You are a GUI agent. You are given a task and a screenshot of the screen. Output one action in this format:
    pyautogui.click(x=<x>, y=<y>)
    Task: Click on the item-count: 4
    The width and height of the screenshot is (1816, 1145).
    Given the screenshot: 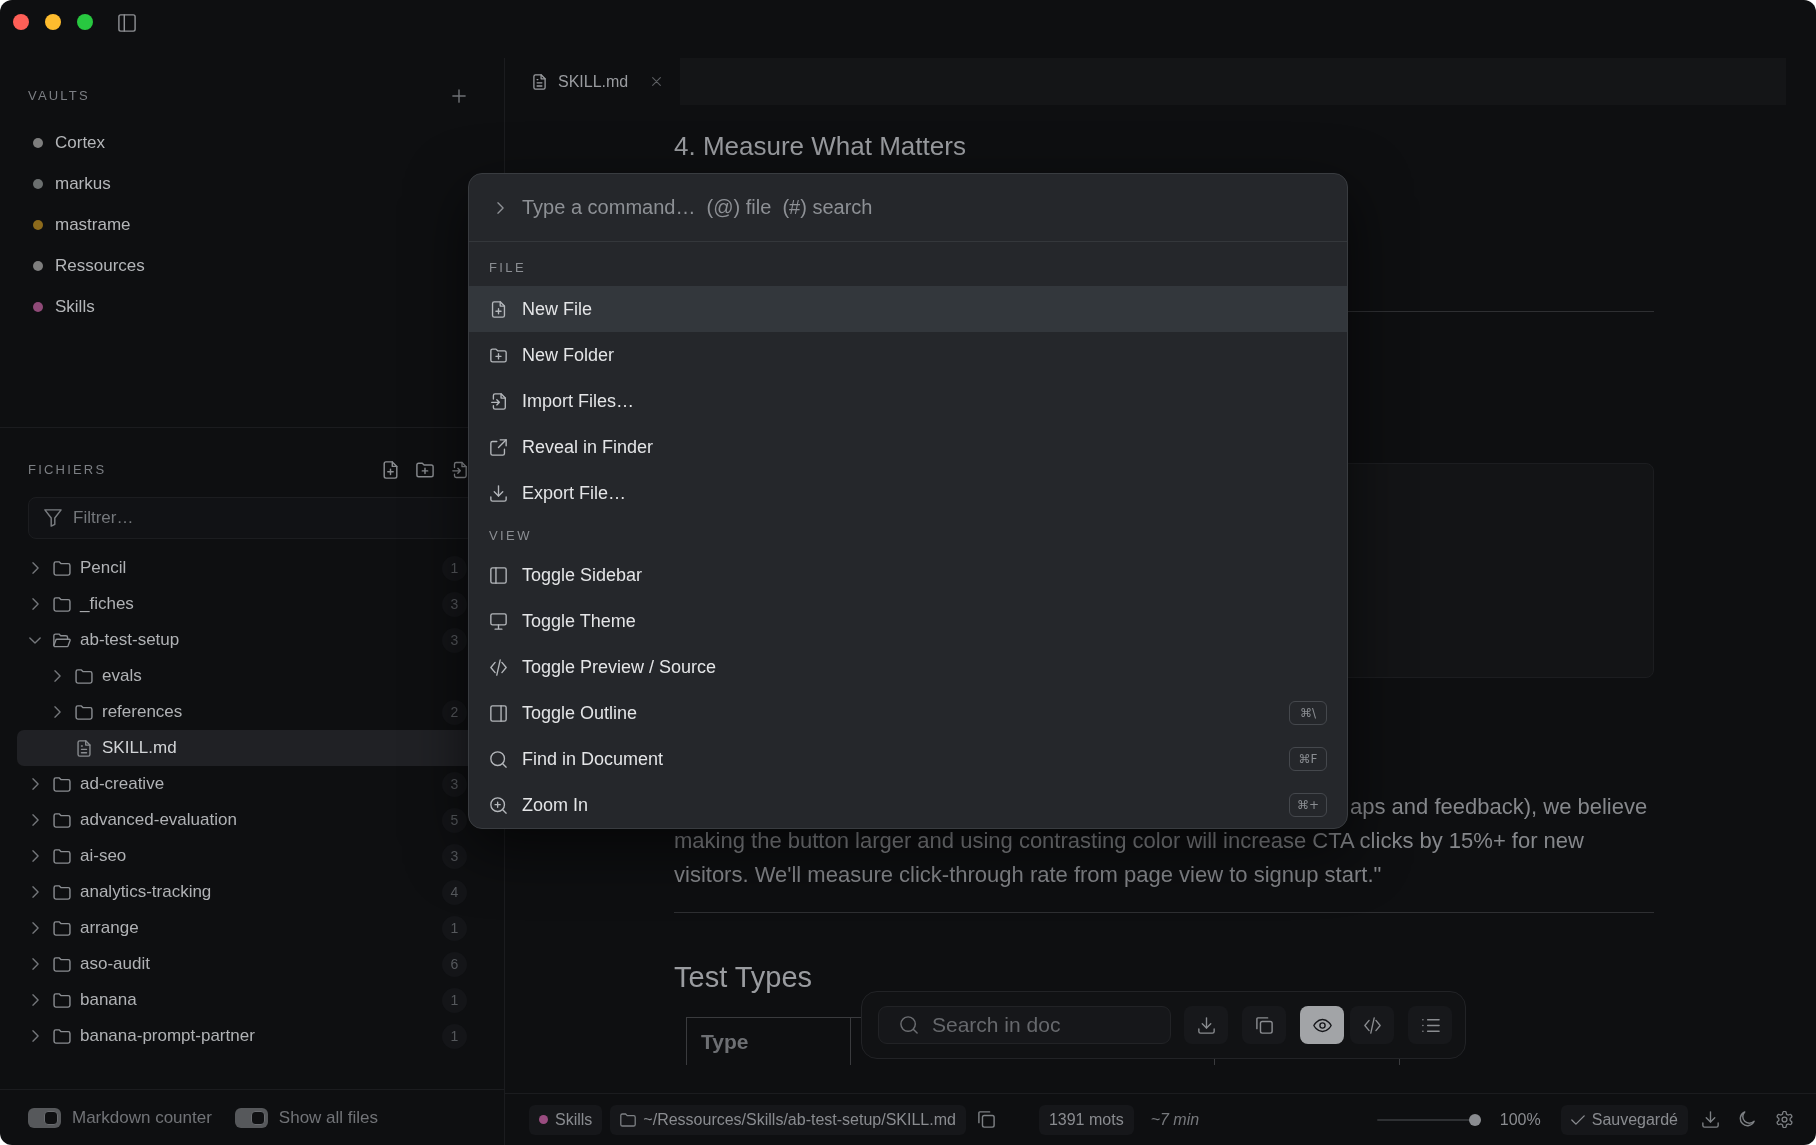 What is the action you would take?
    pyautogui.click(x=454, y=892)
    